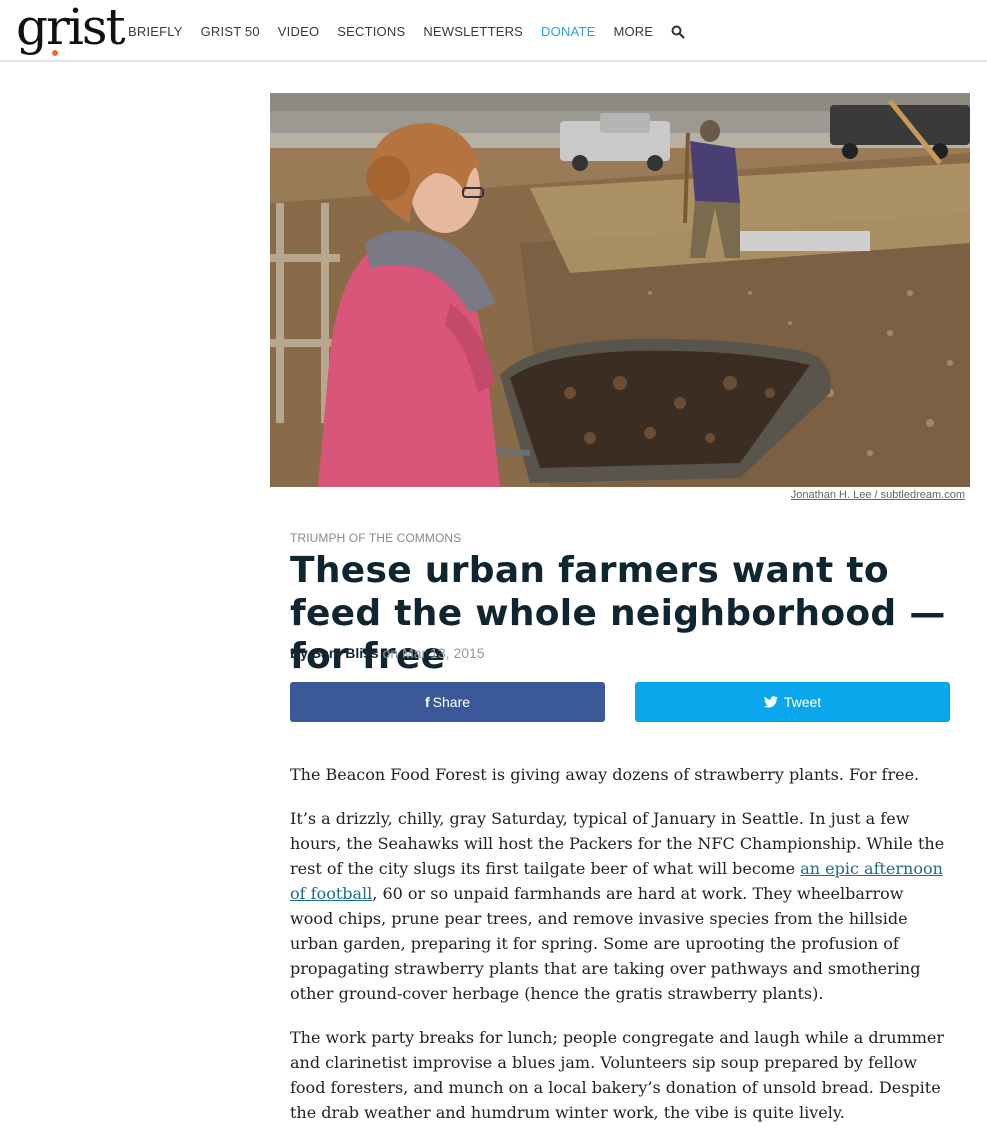  What do you see at coordinates (230, 31) in the screenshot?
I see `nav-grist-50: GRIST 50` at bounding box center [230, 31].